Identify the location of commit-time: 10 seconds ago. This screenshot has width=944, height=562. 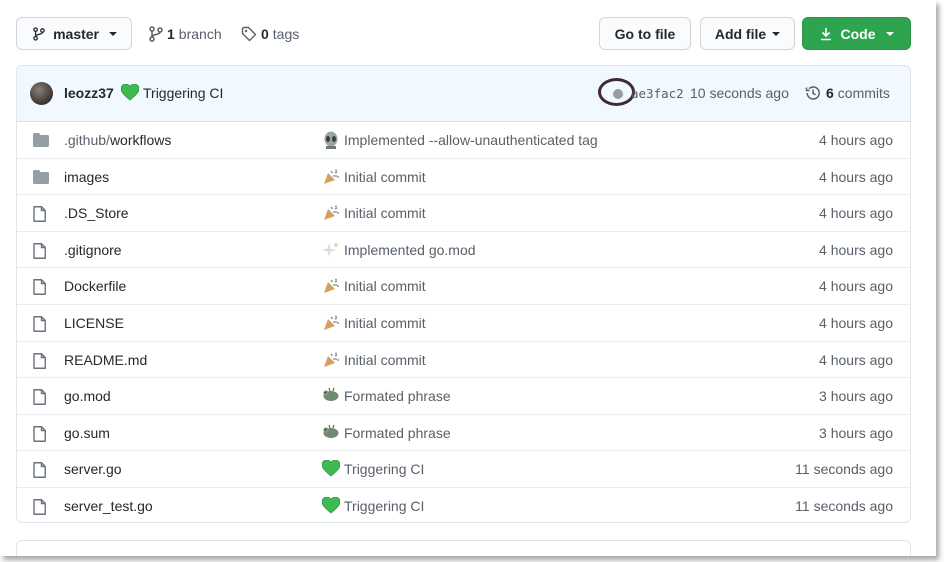
(739, 93).